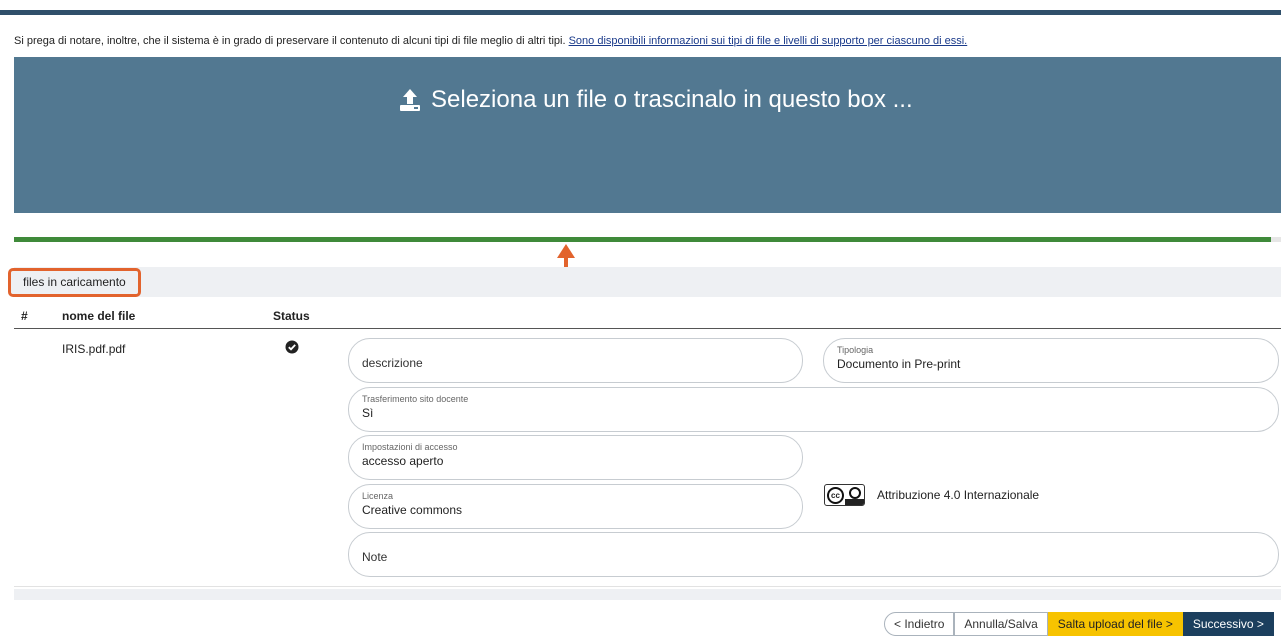  What do you see at coordinates (403, 461) in the screenshot?
I see `access-value: accesso aperto` at bounding box center [403, 461].